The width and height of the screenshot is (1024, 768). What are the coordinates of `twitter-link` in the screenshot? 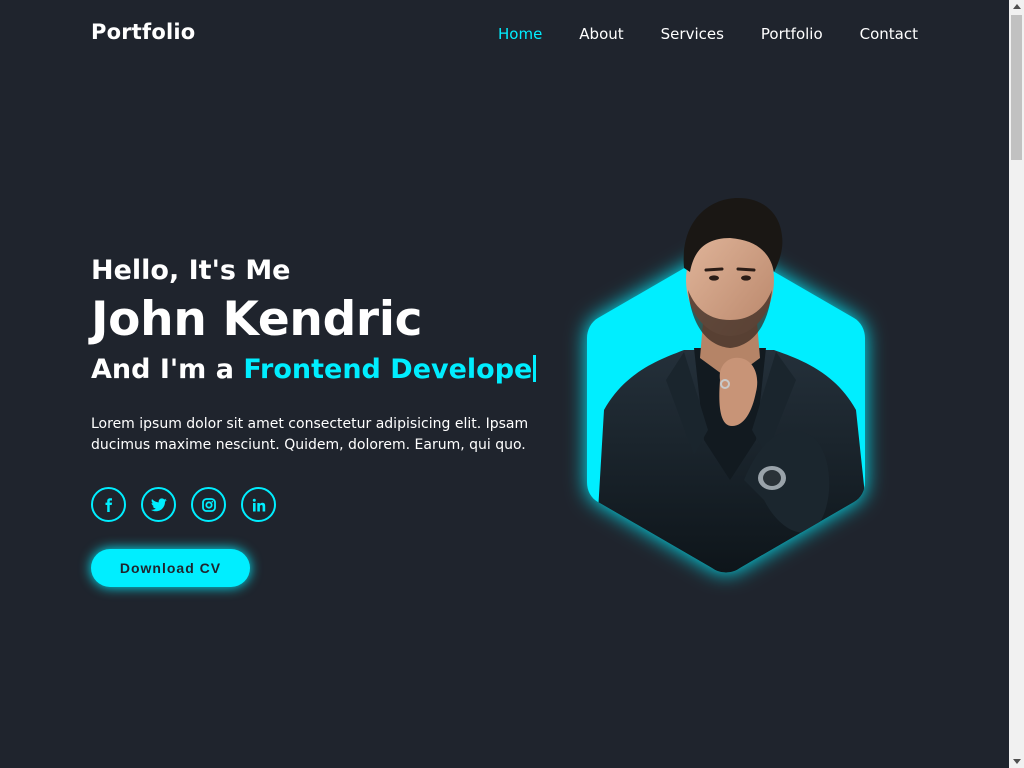 It's located at (158, 504).